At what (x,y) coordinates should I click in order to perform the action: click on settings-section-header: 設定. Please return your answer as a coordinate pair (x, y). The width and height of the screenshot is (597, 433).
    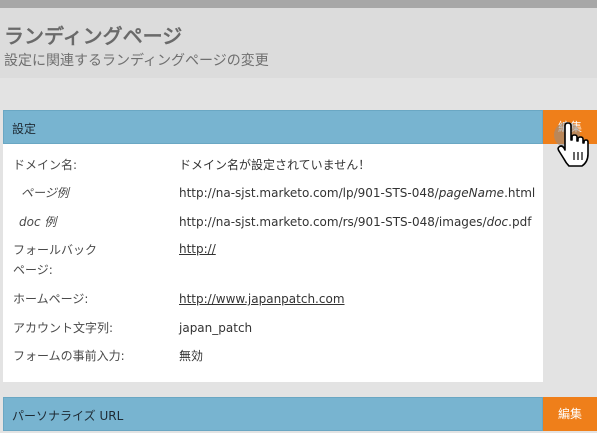
    Looking at the image, I should click on (273, 127).